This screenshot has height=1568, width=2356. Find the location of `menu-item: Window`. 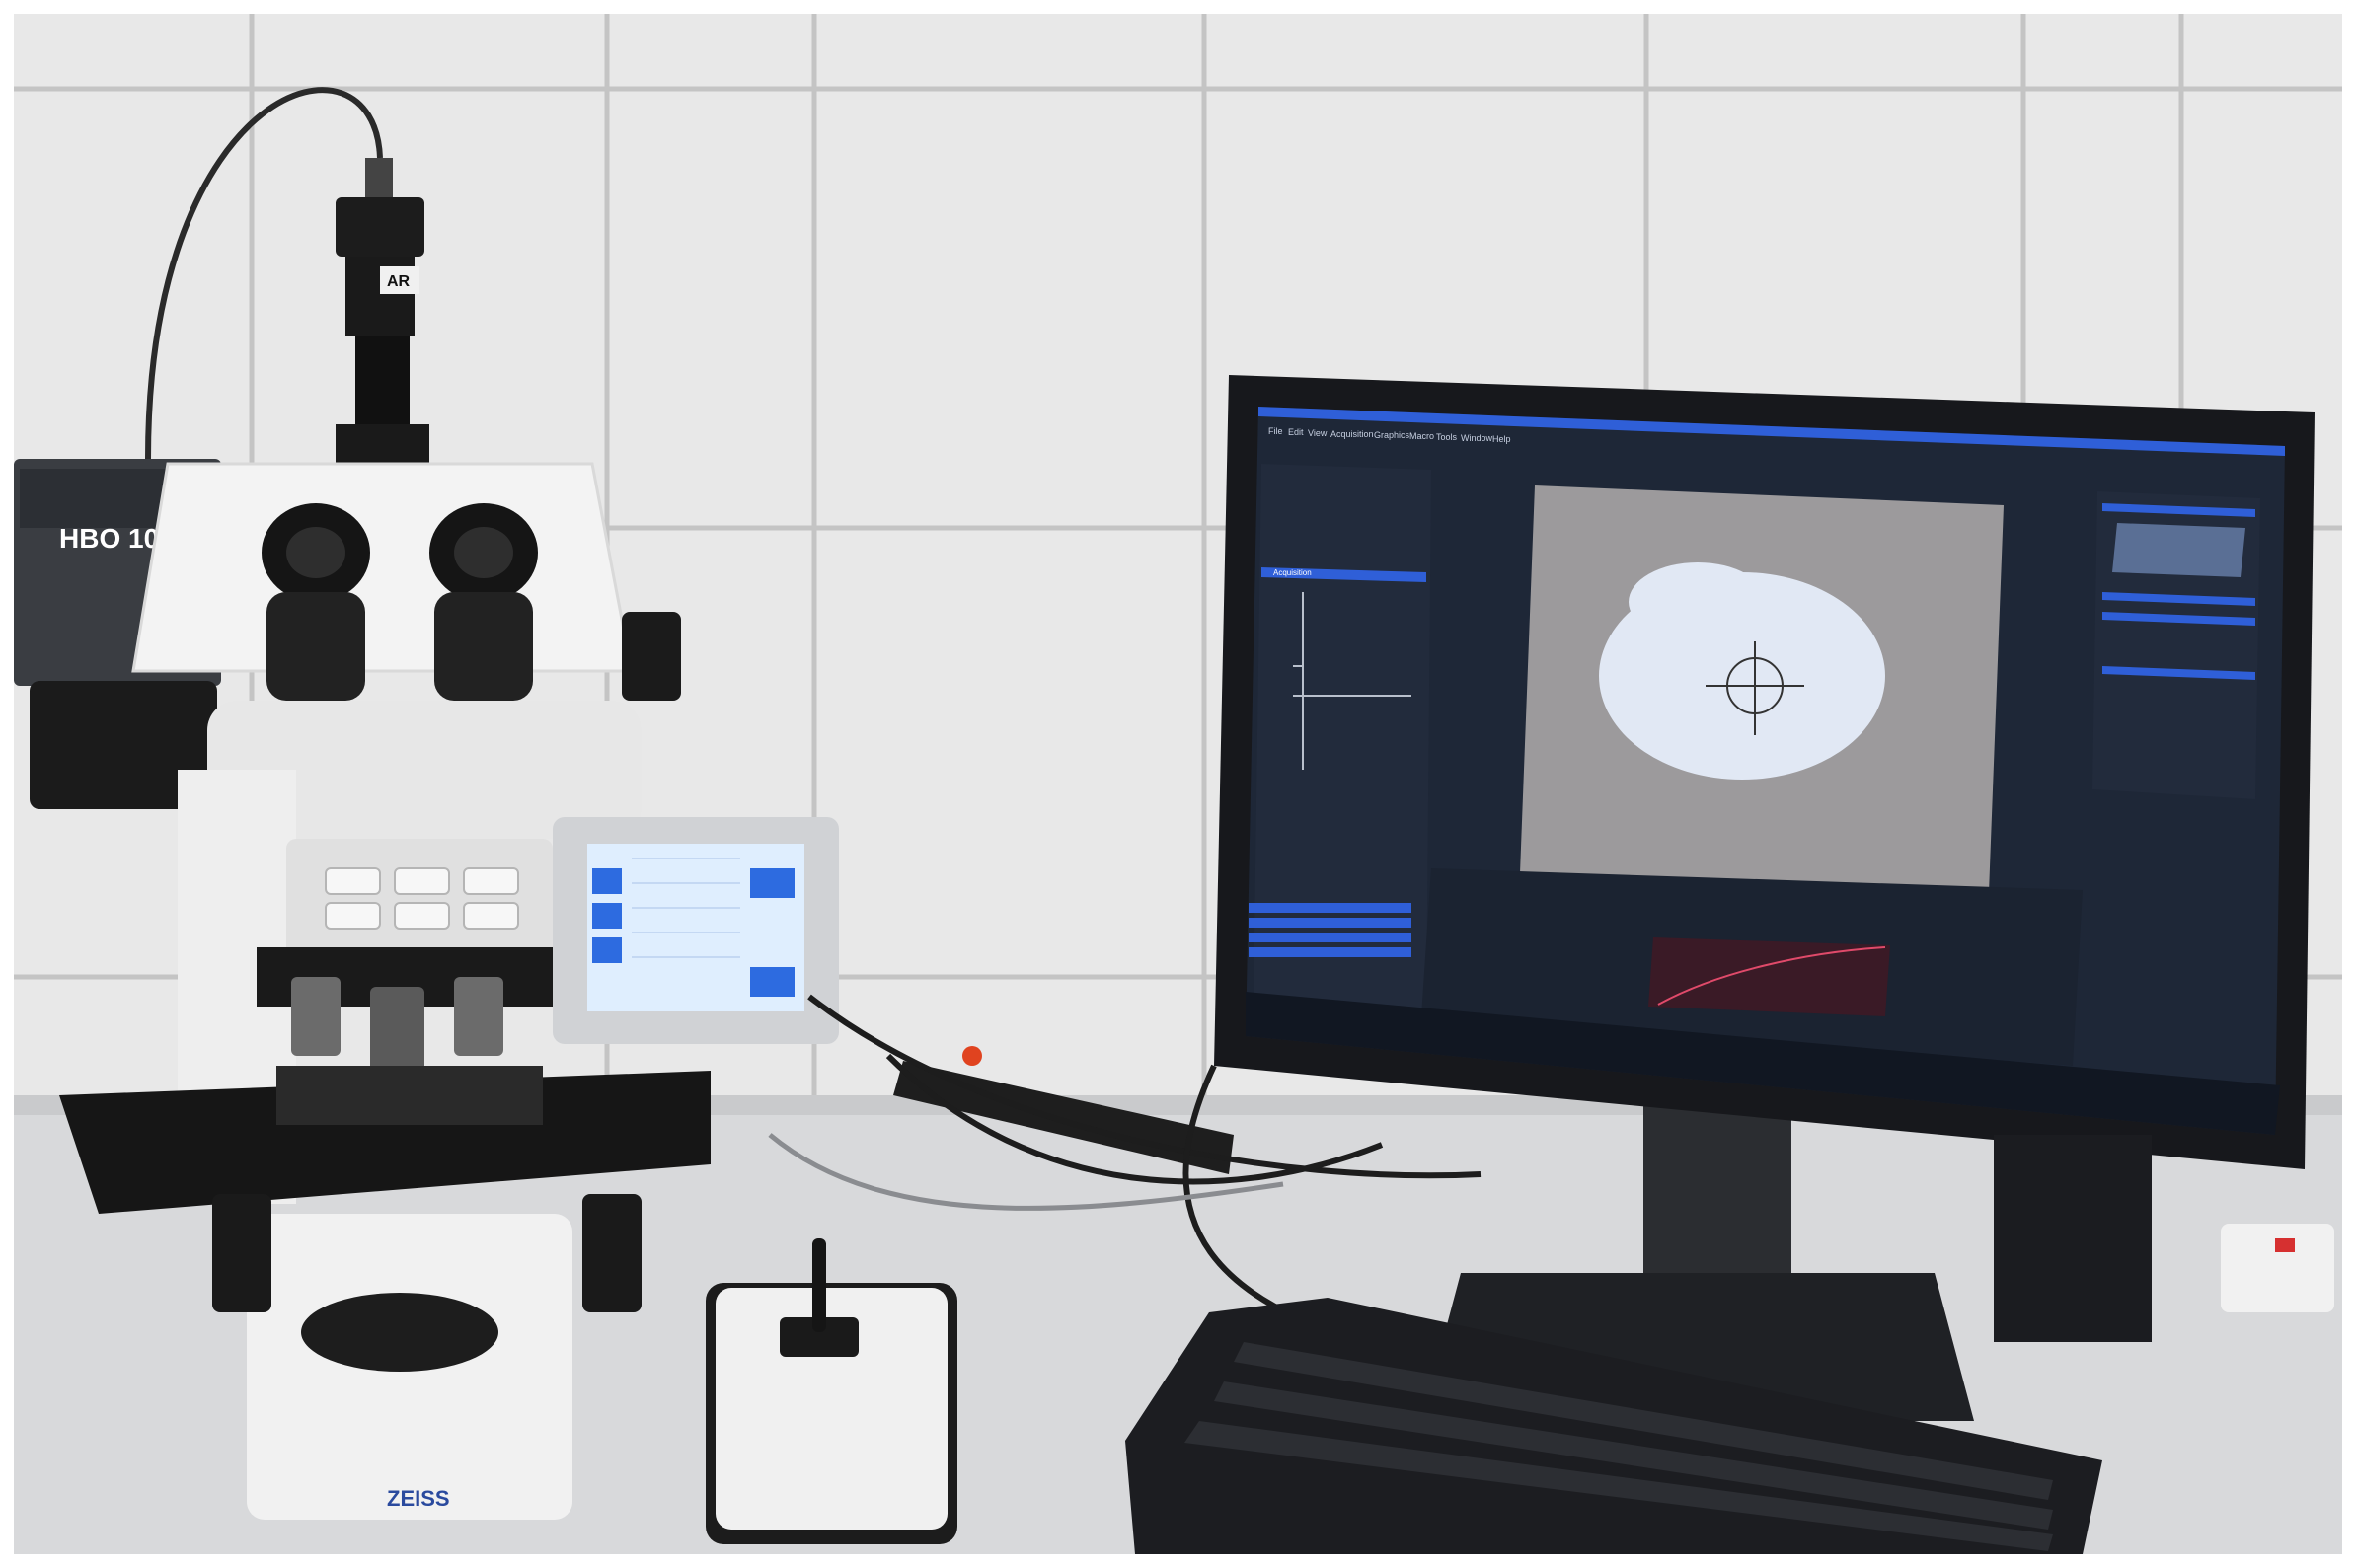

menu-item: Window is located at coordinates (1477, 438).